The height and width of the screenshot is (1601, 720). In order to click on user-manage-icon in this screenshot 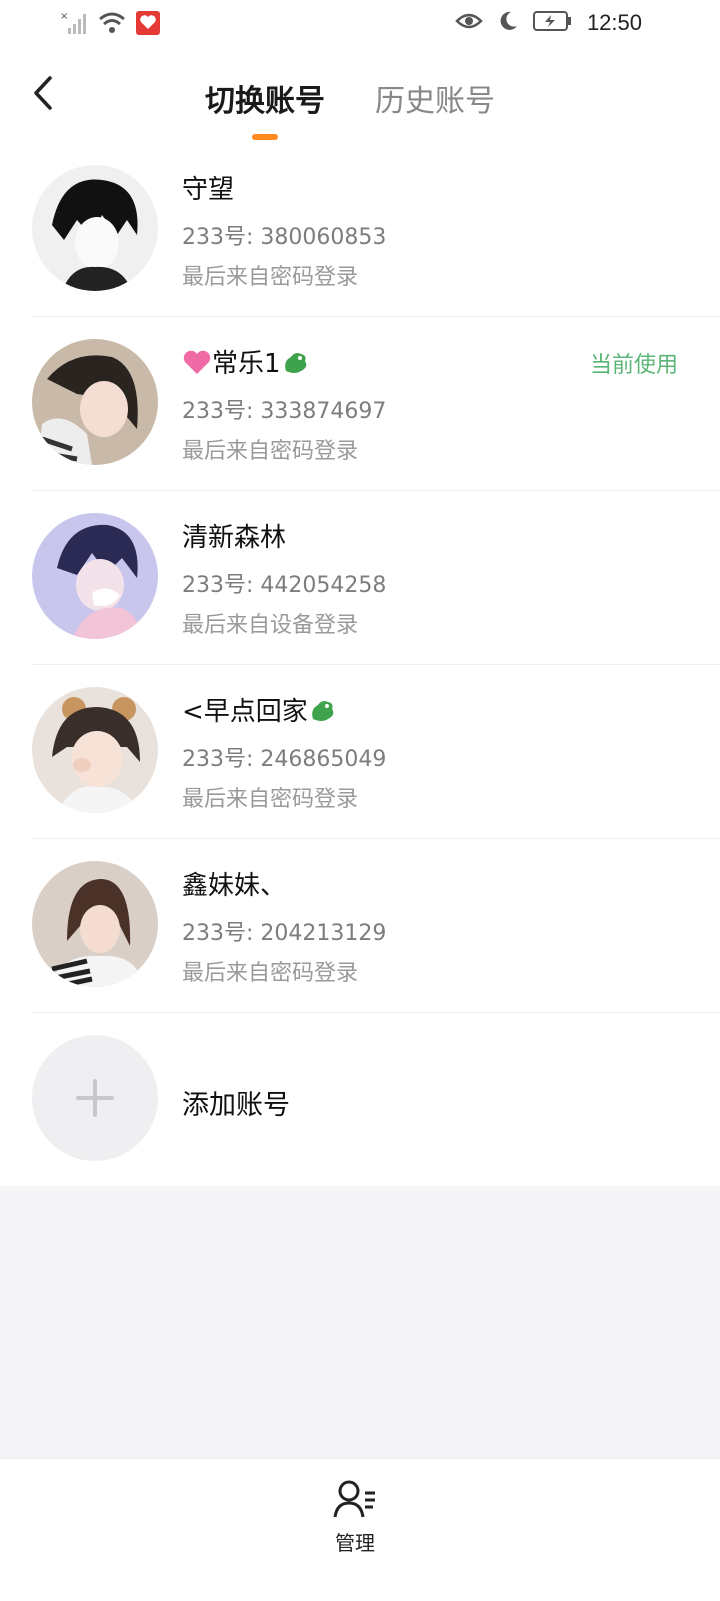, I will do `click(354, 1499)`.